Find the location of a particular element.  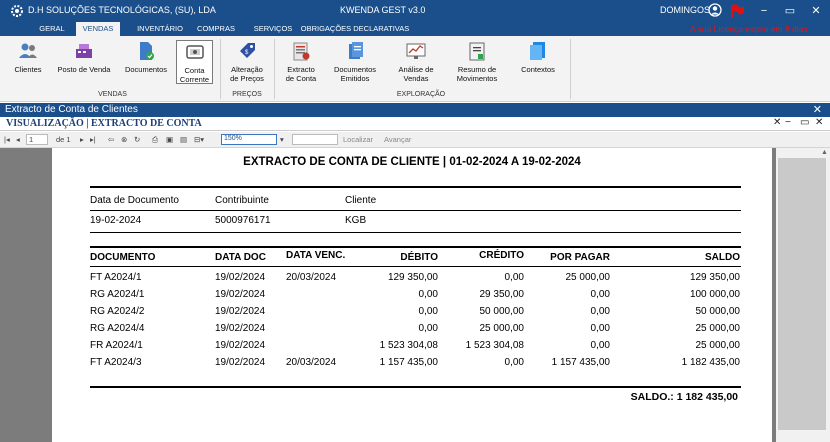

user-icon is located at coordinates (715, 10).